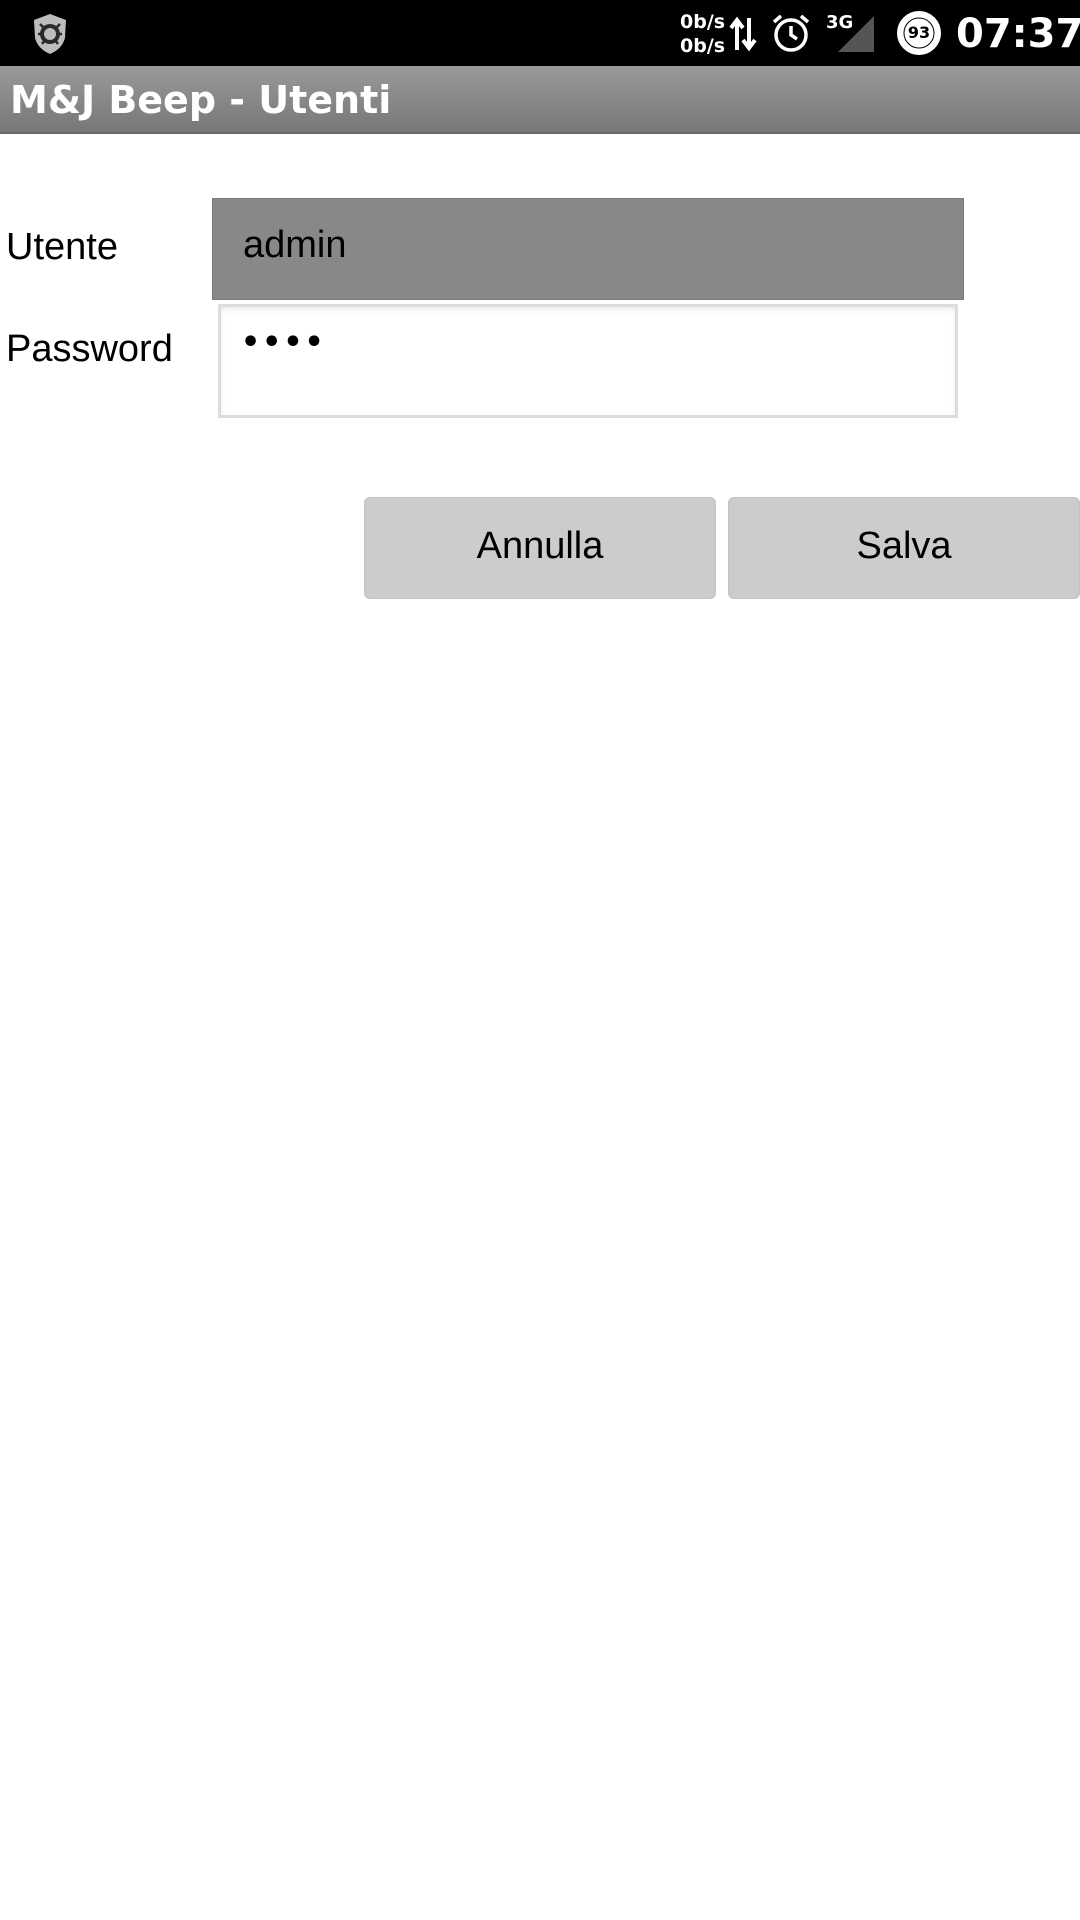 This screenshot has height=1920, width=1080. What do you see at coordinates (791, 33) in the screenshot?
I see `alarm-icon` at bounding box center [791, 33].